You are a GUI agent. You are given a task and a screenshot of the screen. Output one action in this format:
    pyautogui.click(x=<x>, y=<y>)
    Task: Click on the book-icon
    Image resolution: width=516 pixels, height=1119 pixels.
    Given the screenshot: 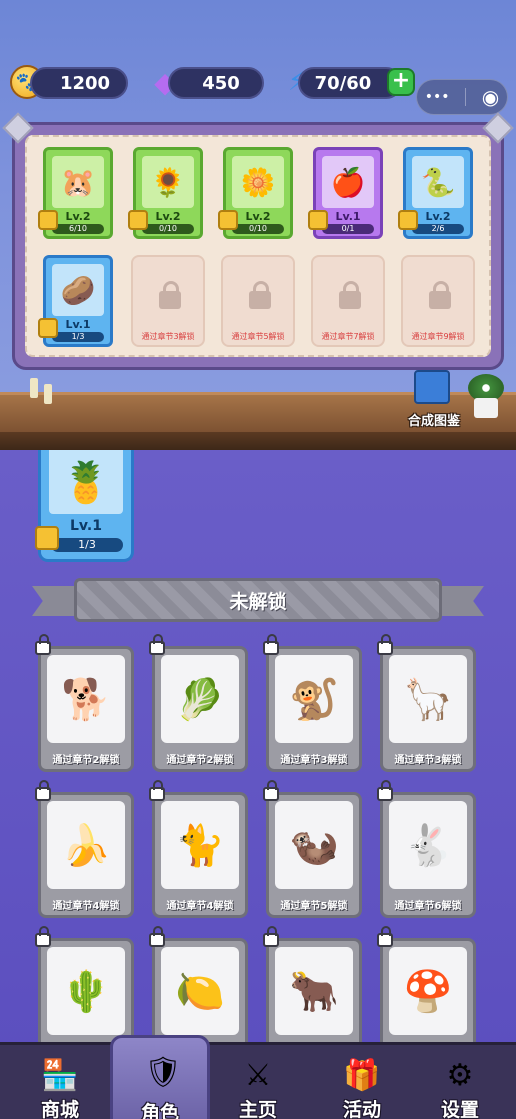 What is the action you would take?
    pyautogui.click(x=432, y=387)
    